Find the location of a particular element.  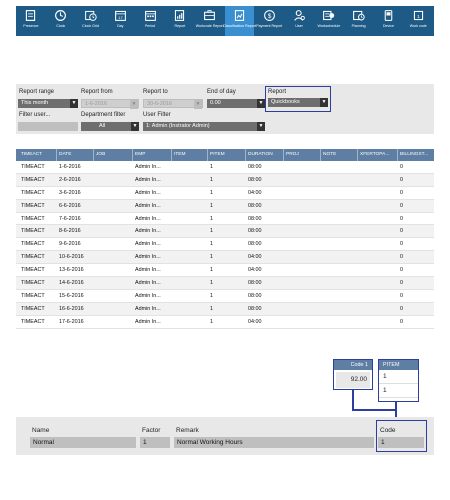

column-header: NOTE is located at coordinates (329, 154).